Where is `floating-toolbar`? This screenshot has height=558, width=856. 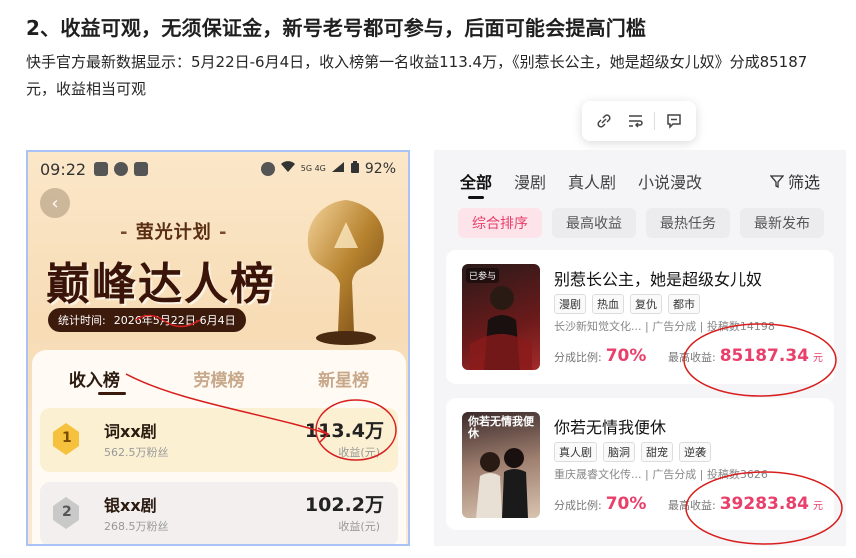
floating-toolbar is located at coordinates (639, 121).